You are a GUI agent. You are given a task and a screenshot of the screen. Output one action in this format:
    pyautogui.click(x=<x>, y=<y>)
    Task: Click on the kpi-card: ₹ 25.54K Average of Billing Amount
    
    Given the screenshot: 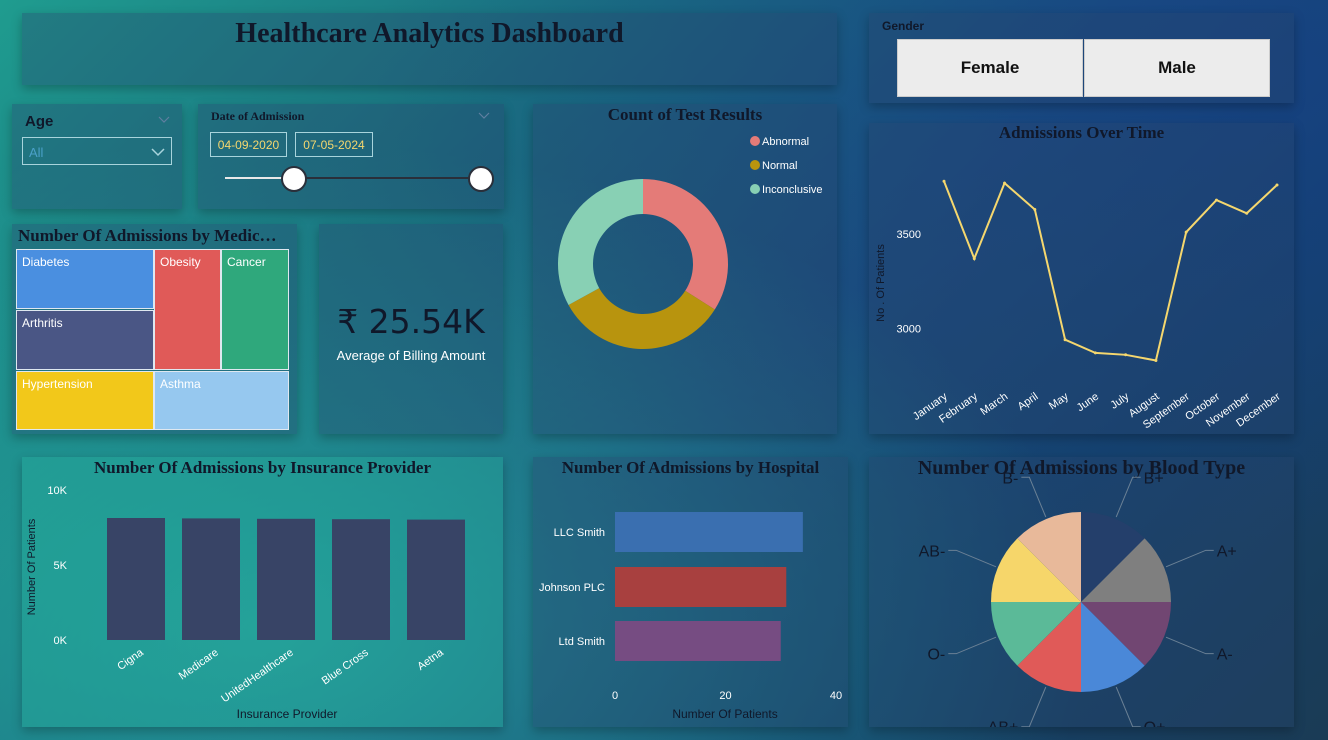 What is the action you would take?
    pyautogui.click(x=411, y=329)
    